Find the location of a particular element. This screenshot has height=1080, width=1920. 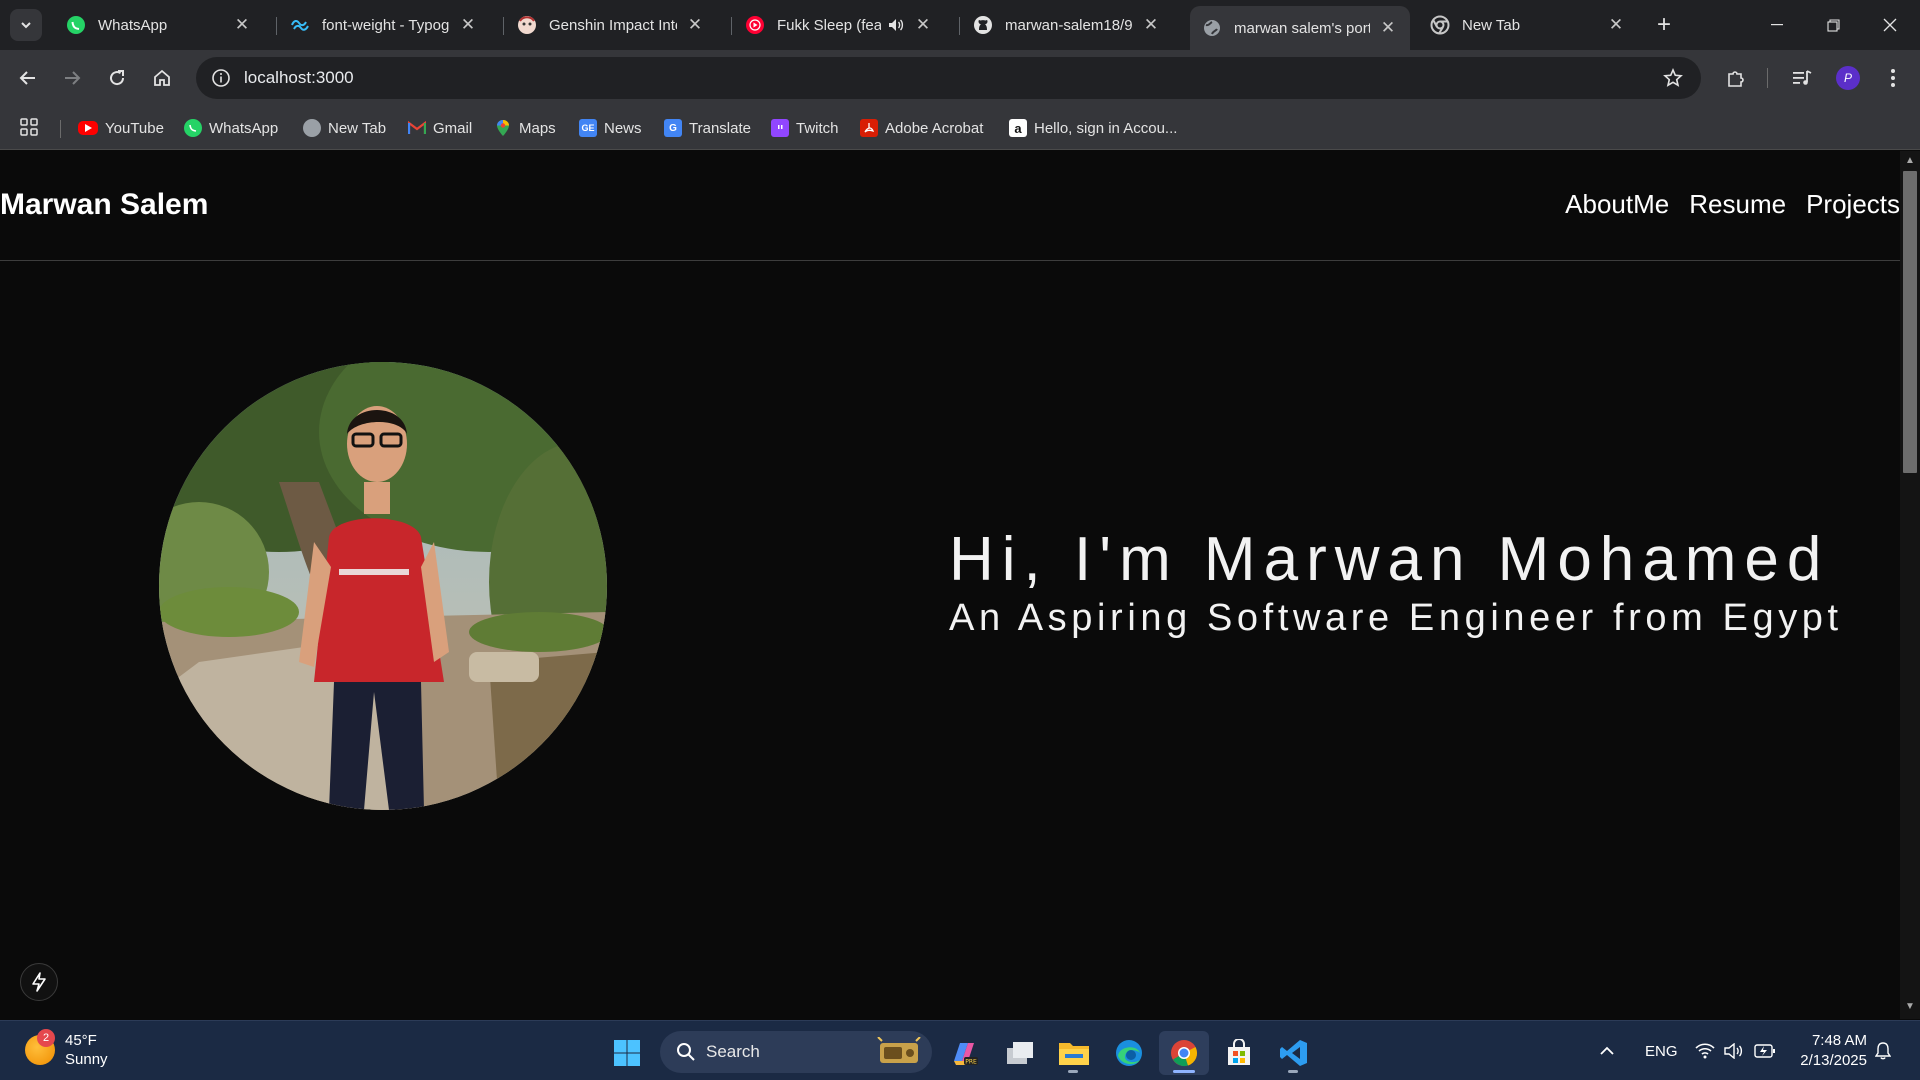

bookmark-label: New Tab is located at coordinates (357, 128).